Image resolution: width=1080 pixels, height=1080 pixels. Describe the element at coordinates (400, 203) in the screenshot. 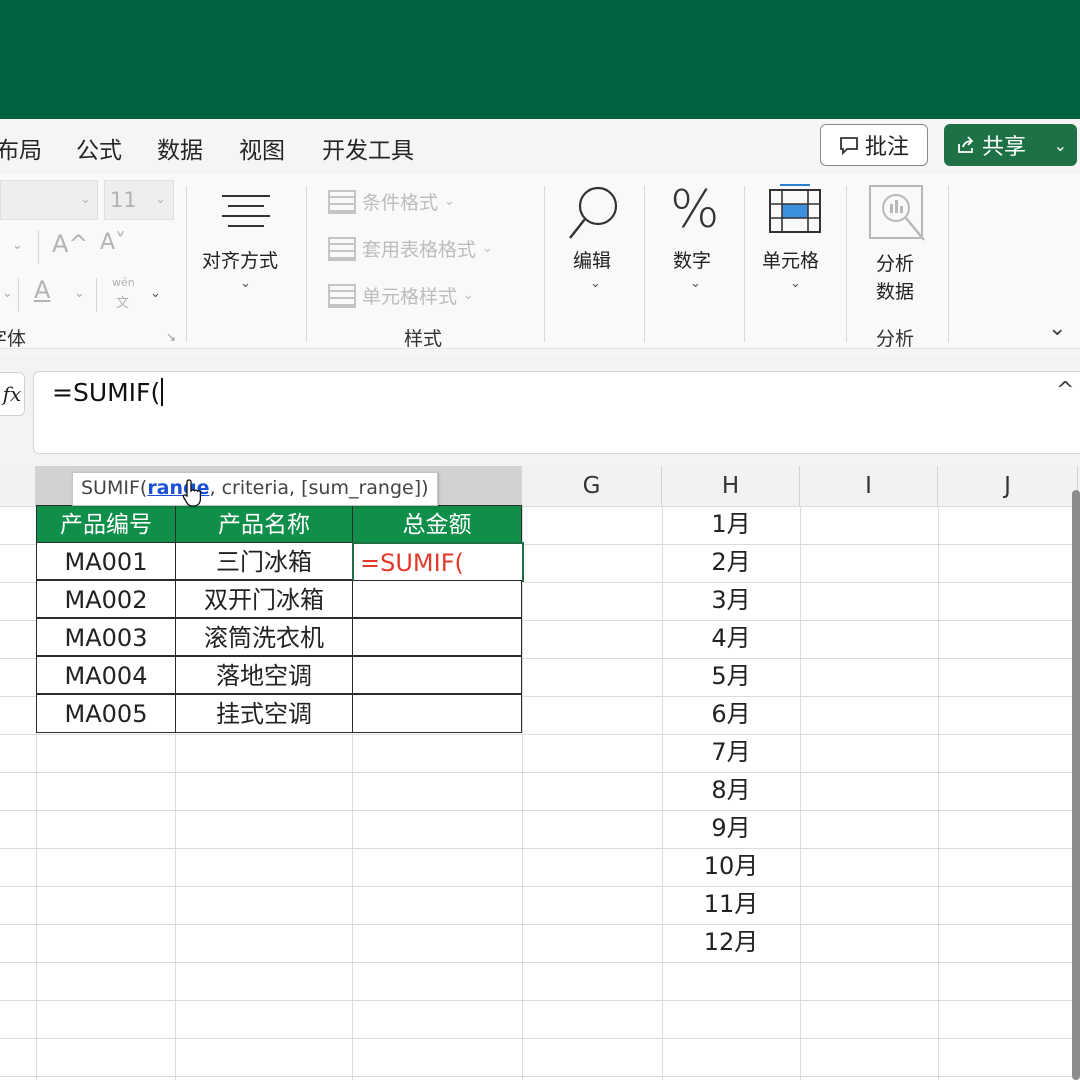

I see `conditional-format-label: 条件格式` at that location.